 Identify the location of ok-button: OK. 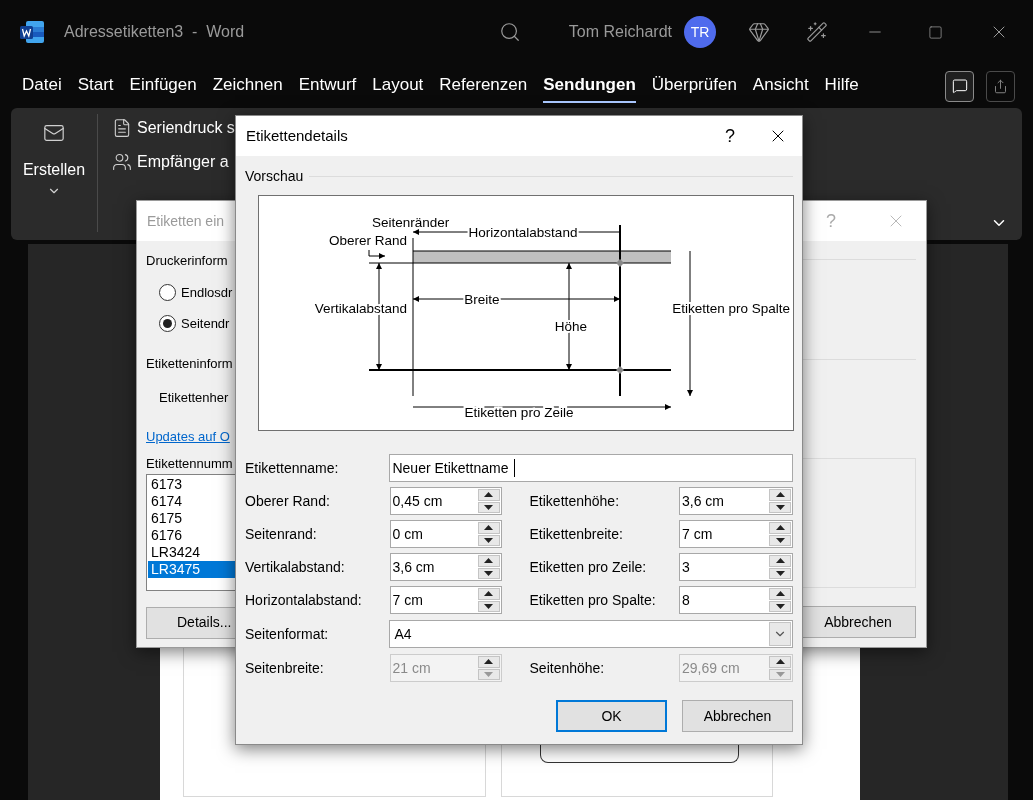
(611, 716).